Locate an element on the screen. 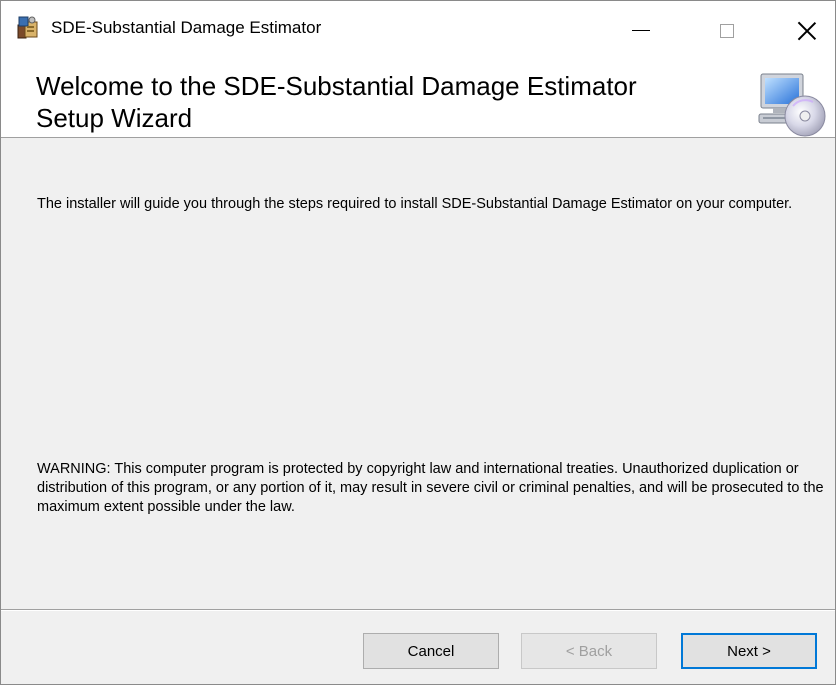 The width and height of the screenshot is (836, 685). button-bar: Cancel < Back Next > is located at coordinates (418, 647).